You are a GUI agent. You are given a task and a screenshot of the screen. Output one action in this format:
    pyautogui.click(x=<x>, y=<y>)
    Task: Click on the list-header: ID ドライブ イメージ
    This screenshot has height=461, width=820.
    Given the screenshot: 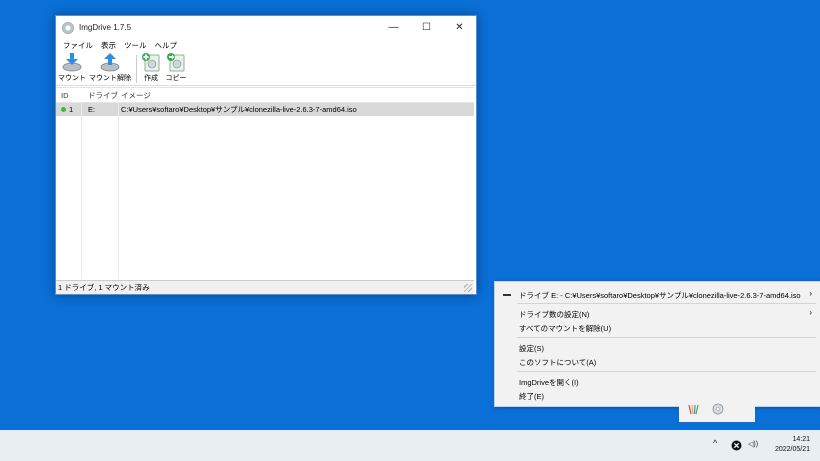 What is the action you would take?
    pyautogui.click(x=265, y=95)
    